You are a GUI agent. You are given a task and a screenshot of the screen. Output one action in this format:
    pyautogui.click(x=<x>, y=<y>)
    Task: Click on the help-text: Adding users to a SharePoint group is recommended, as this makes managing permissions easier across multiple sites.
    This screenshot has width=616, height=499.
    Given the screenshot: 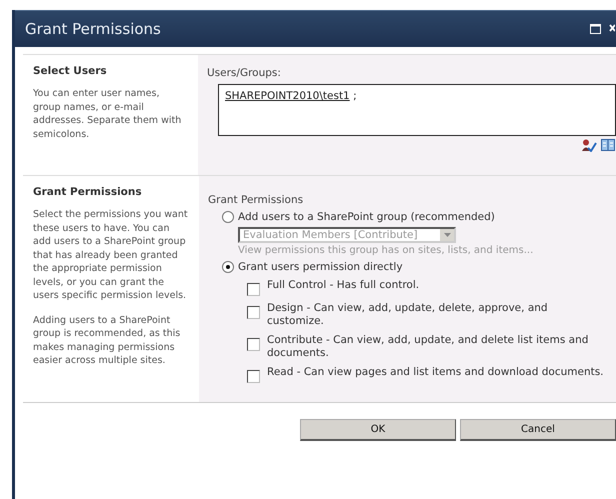 What is the action you would take?
    pyautogui.click(x=107, y=341)
    